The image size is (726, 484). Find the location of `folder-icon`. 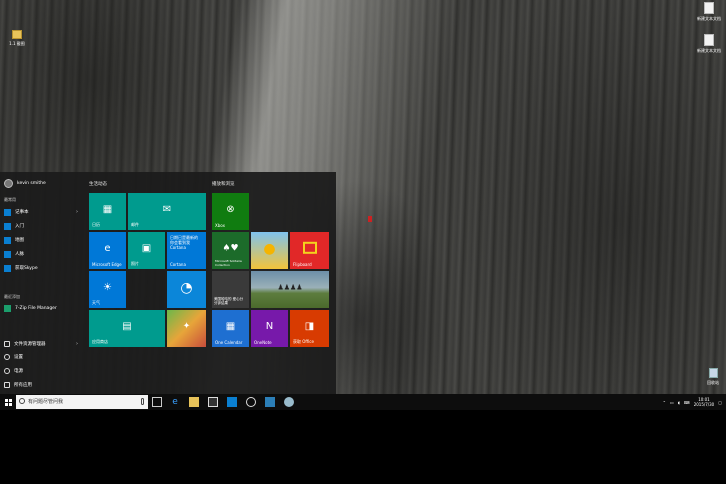

folder-icon is located at coordinates (17, 34).